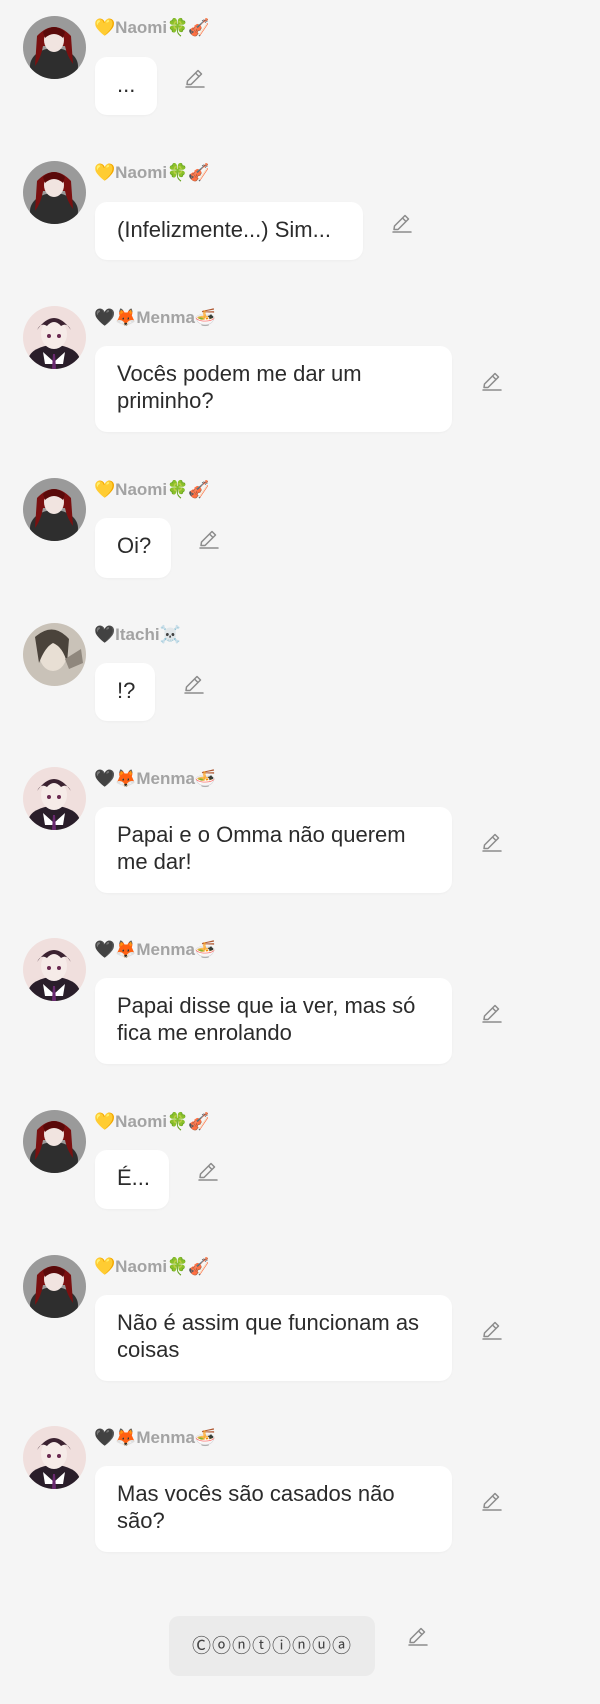 This screenshot has height=1704, width=600. What do you see at coordinates (272, 1646) in the screenshot?
I see `continue-button: Ⓒⓞⓝⓣⓘⓝⓤⓐ` at bounding box center [272, 1646].